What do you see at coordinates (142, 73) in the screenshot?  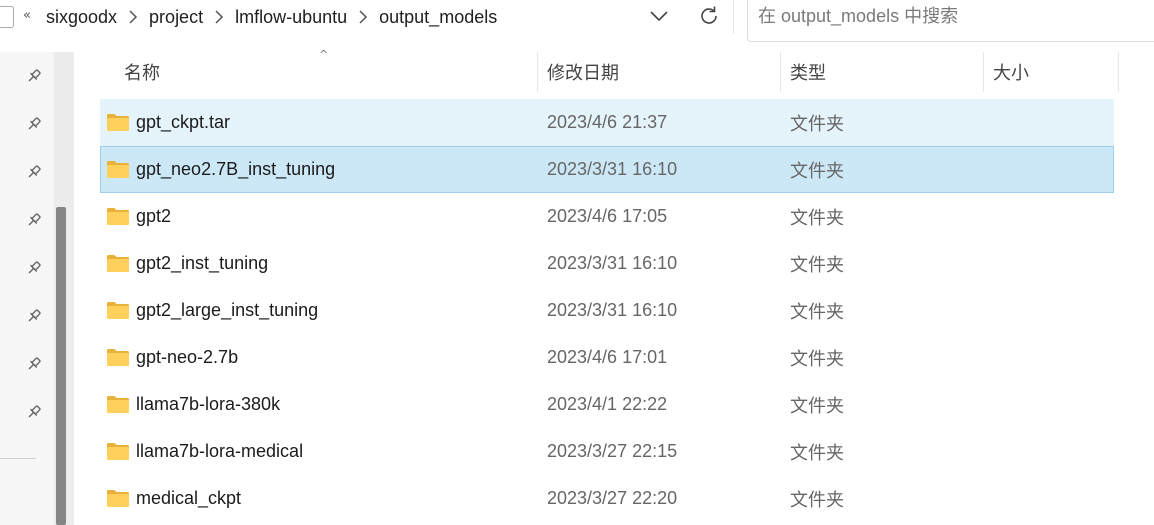 I see `column-name-label: 名称` at bounding box center [142, 73].